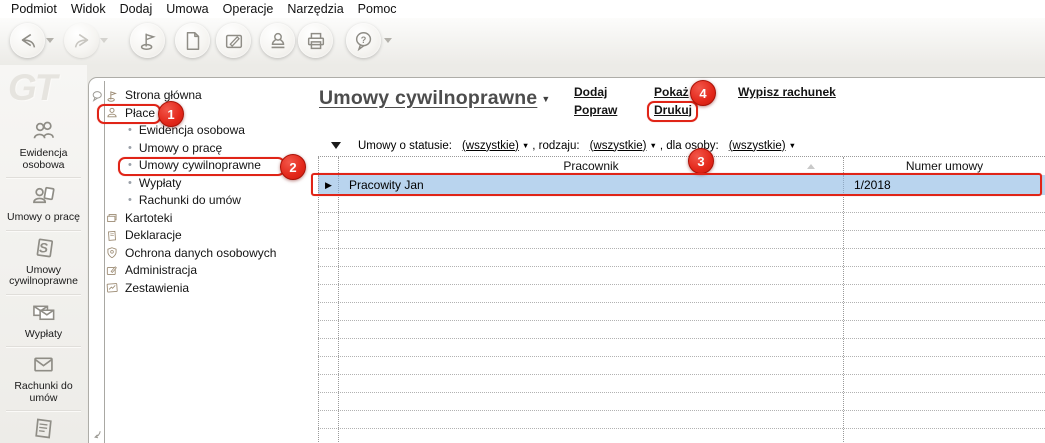  I want to click on card-file-icon, so click(112, 218).